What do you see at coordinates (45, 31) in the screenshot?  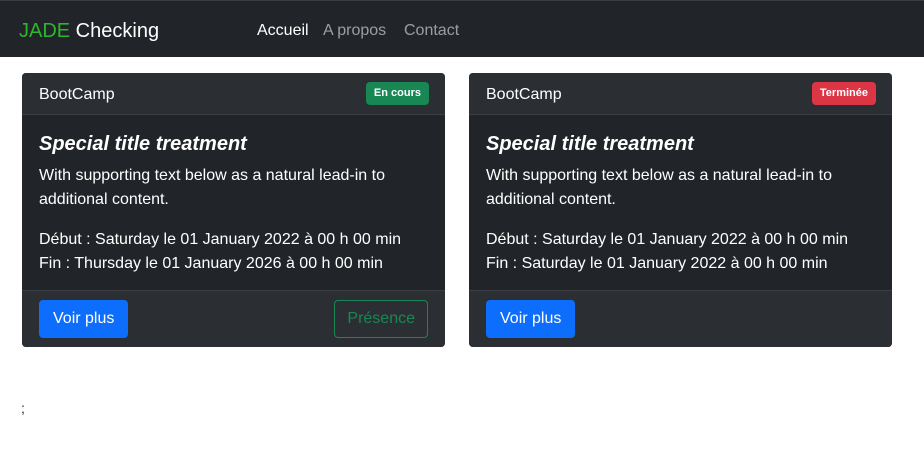 I see `brand-accent: JADE` at bounding box center [45, 31].